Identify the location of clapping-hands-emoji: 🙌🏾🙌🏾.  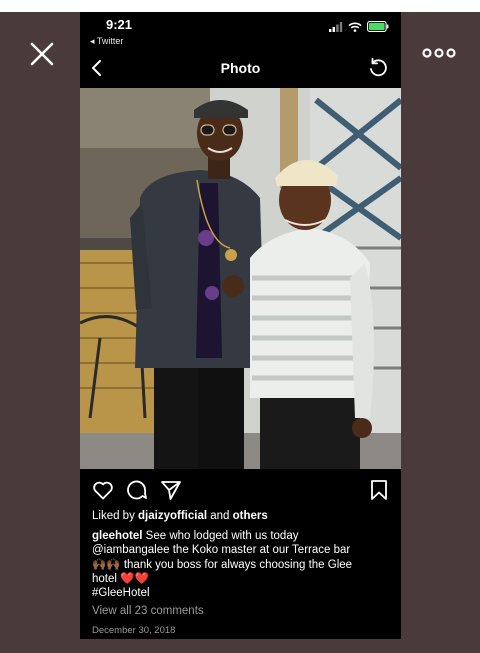
(106, 564).